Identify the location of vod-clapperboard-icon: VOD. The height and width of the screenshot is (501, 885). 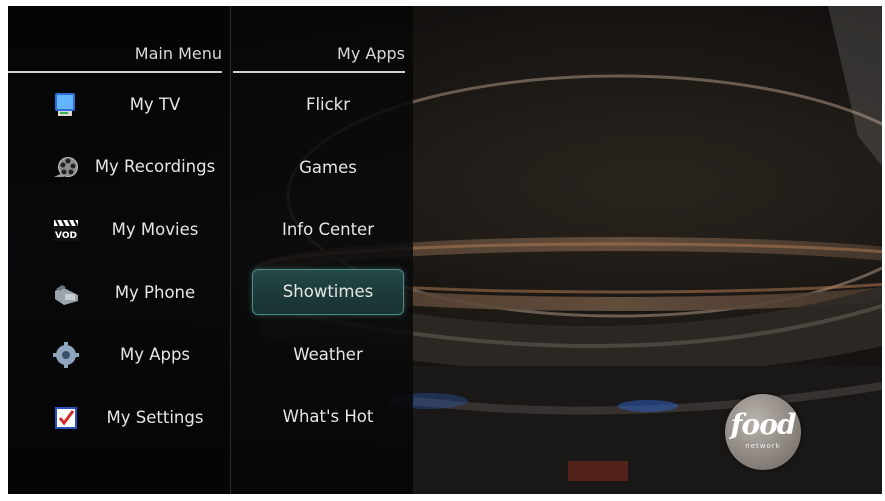
(66, 230).